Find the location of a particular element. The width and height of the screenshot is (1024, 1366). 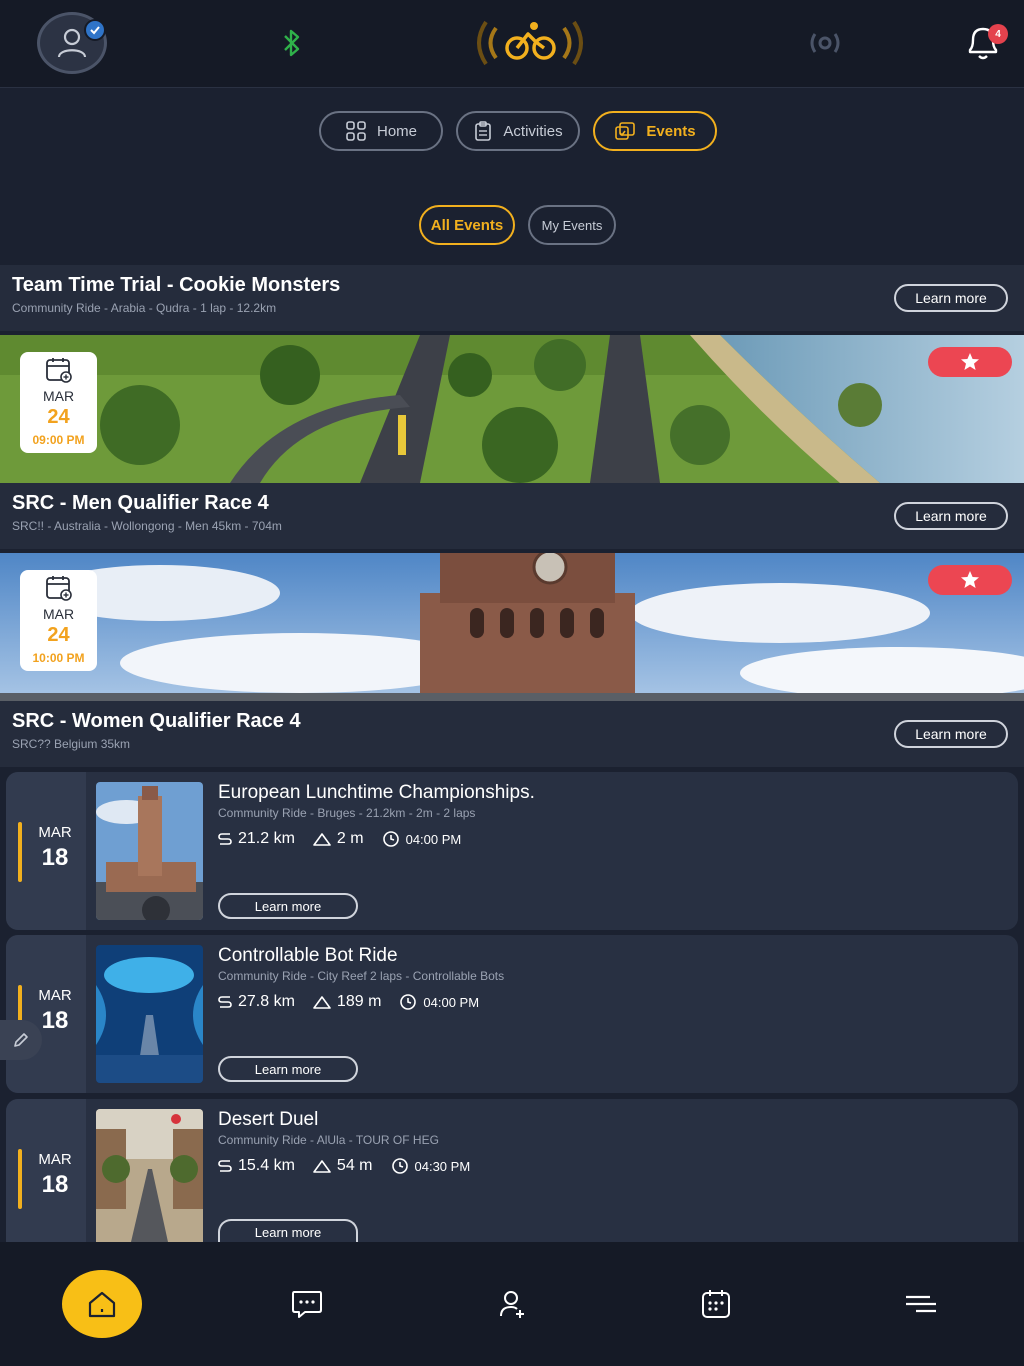

calendar-icon is located at coordinates (716, 1304).